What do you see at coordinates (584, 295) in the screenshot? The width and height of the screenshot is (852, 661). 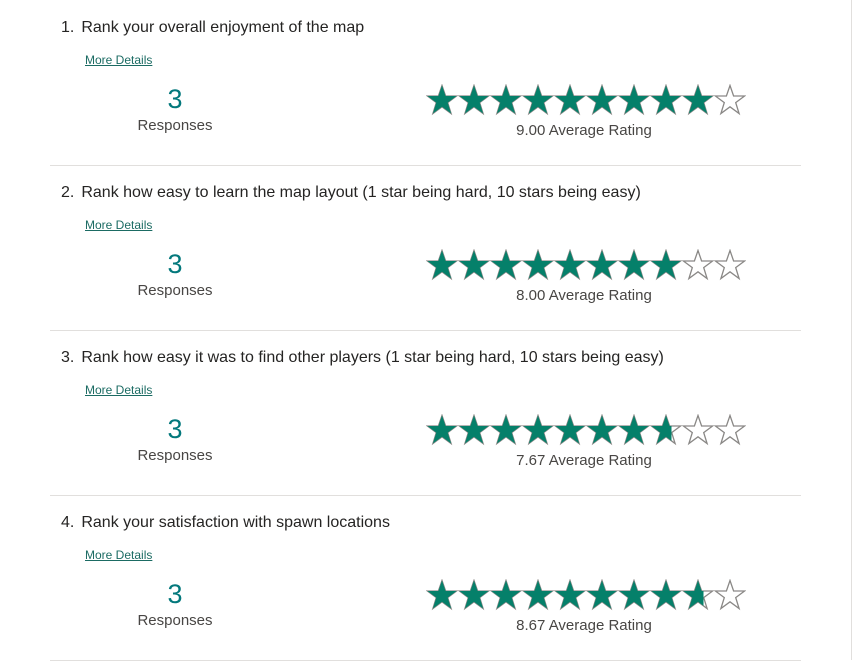 I see `average-rating-label: 8.00 Average Rating` at bounding box center [584, 295].